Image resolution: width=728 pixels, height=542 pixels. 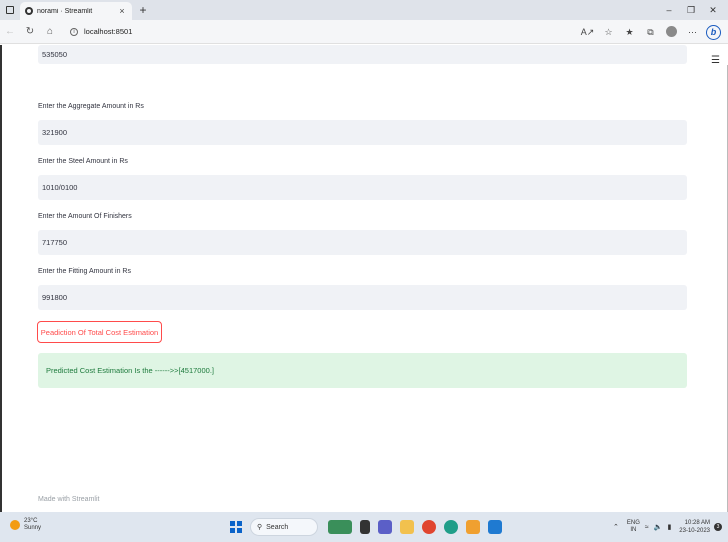 What do you see at coordinates (629, 32) in the screenshot?
I see `favorites-icon: ★` at bounding box center [629, 32].